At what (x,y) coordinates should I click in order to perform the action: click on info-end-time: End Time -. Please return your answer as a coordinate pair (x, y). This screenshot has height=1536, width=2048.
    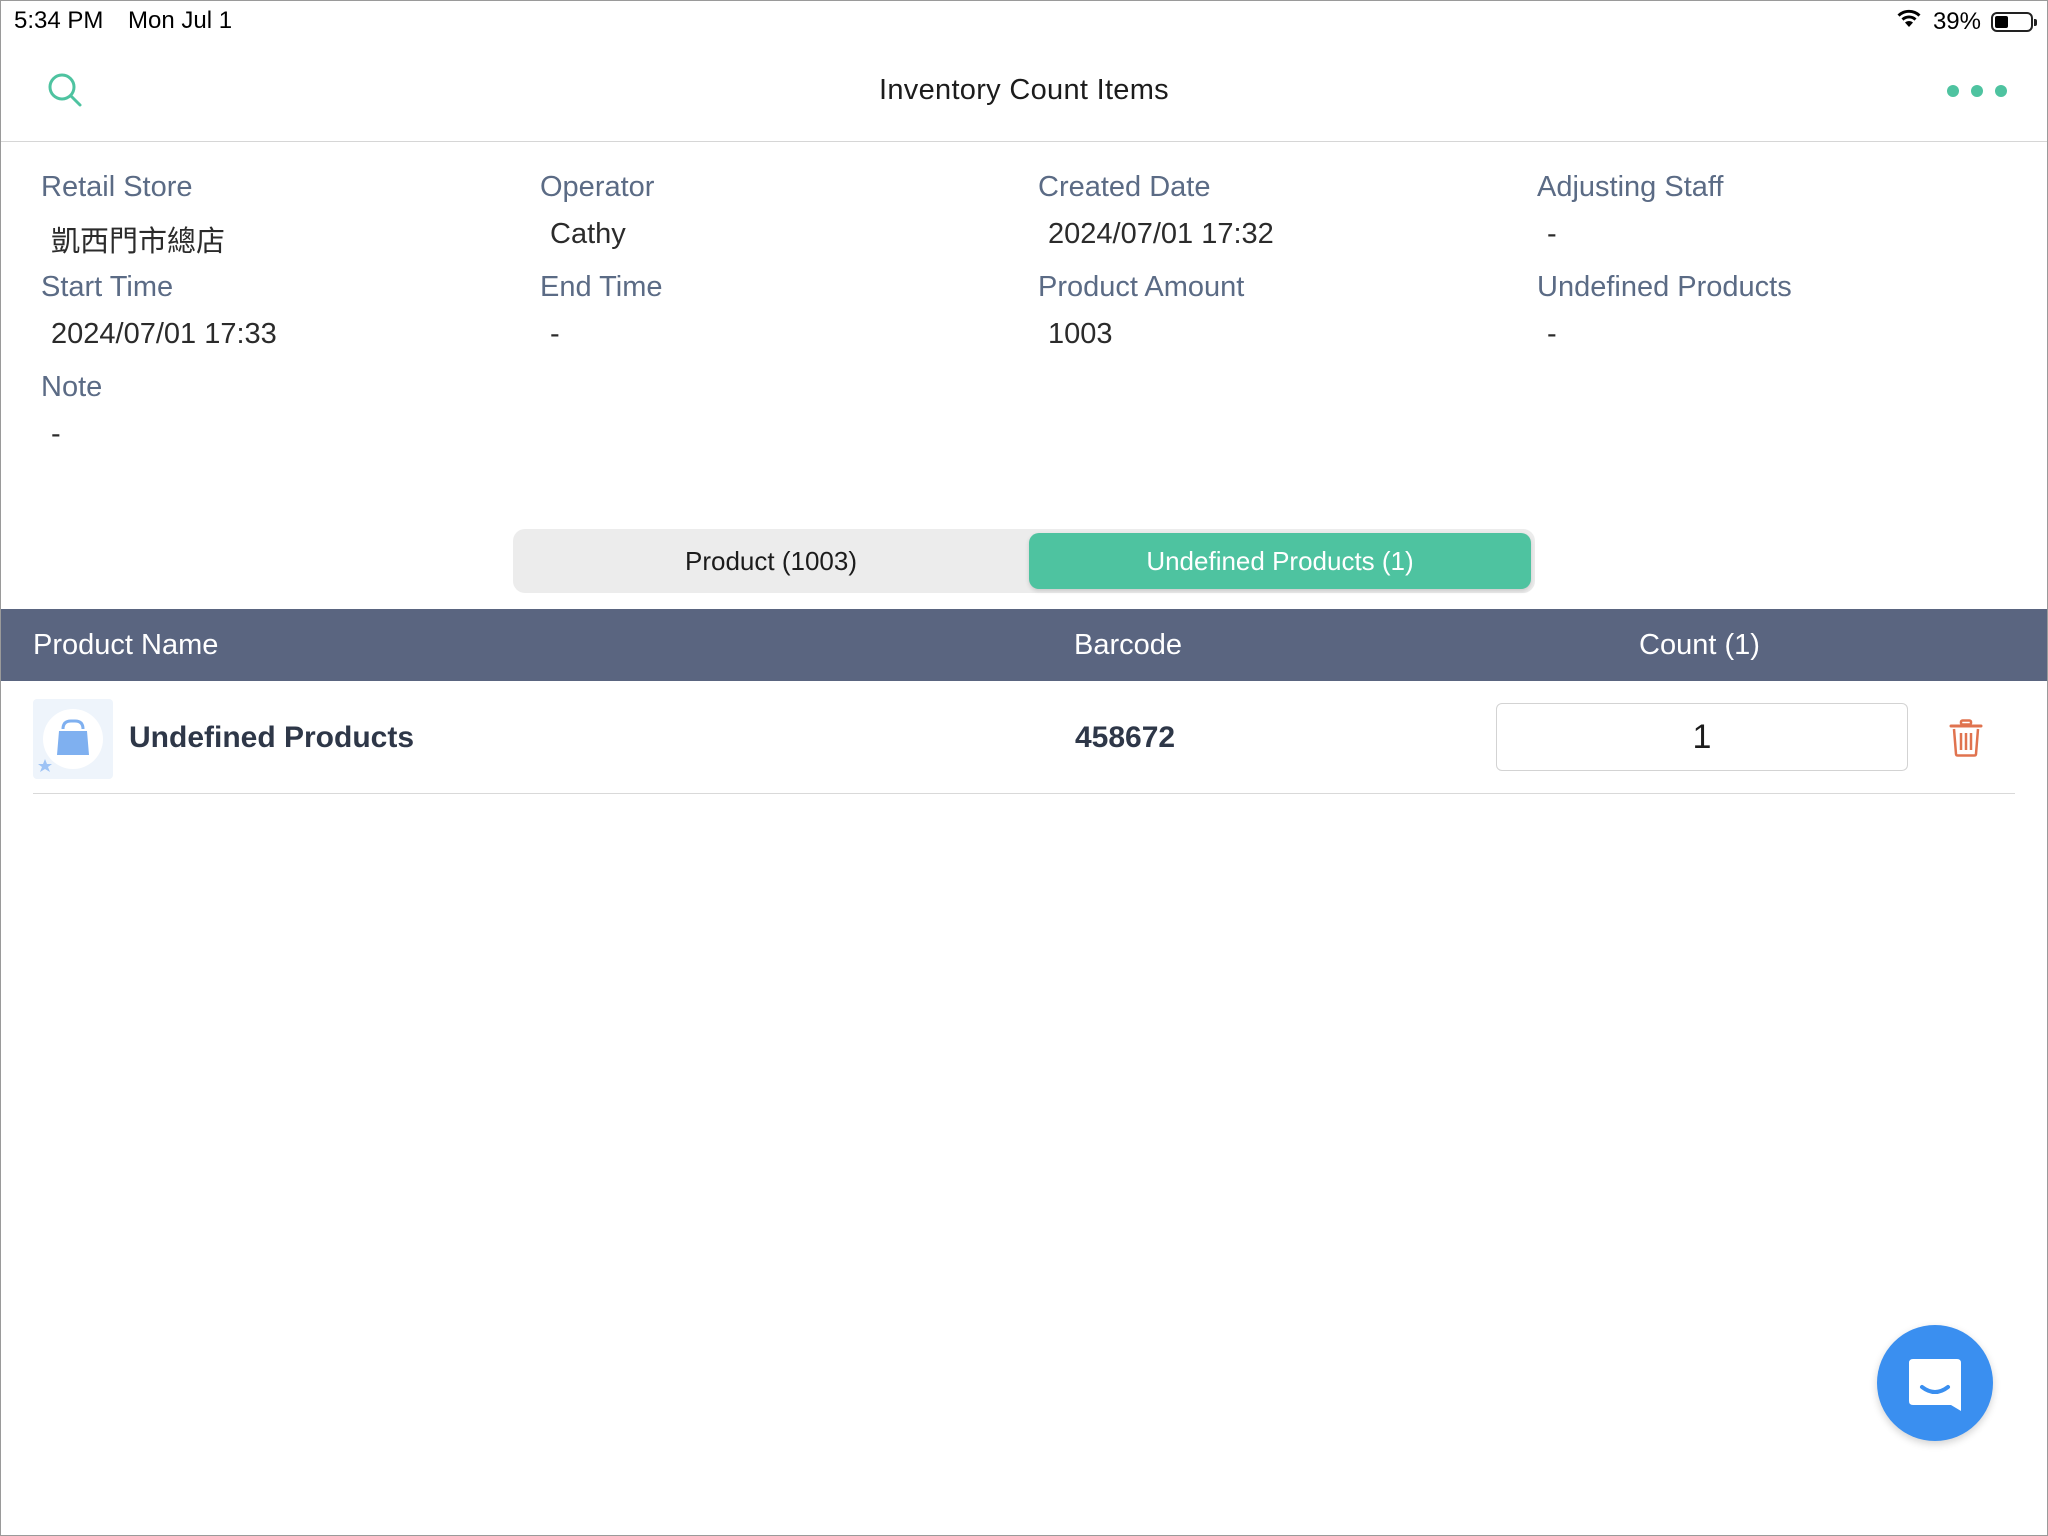
    Looking at the image, I should click on (780, 311).